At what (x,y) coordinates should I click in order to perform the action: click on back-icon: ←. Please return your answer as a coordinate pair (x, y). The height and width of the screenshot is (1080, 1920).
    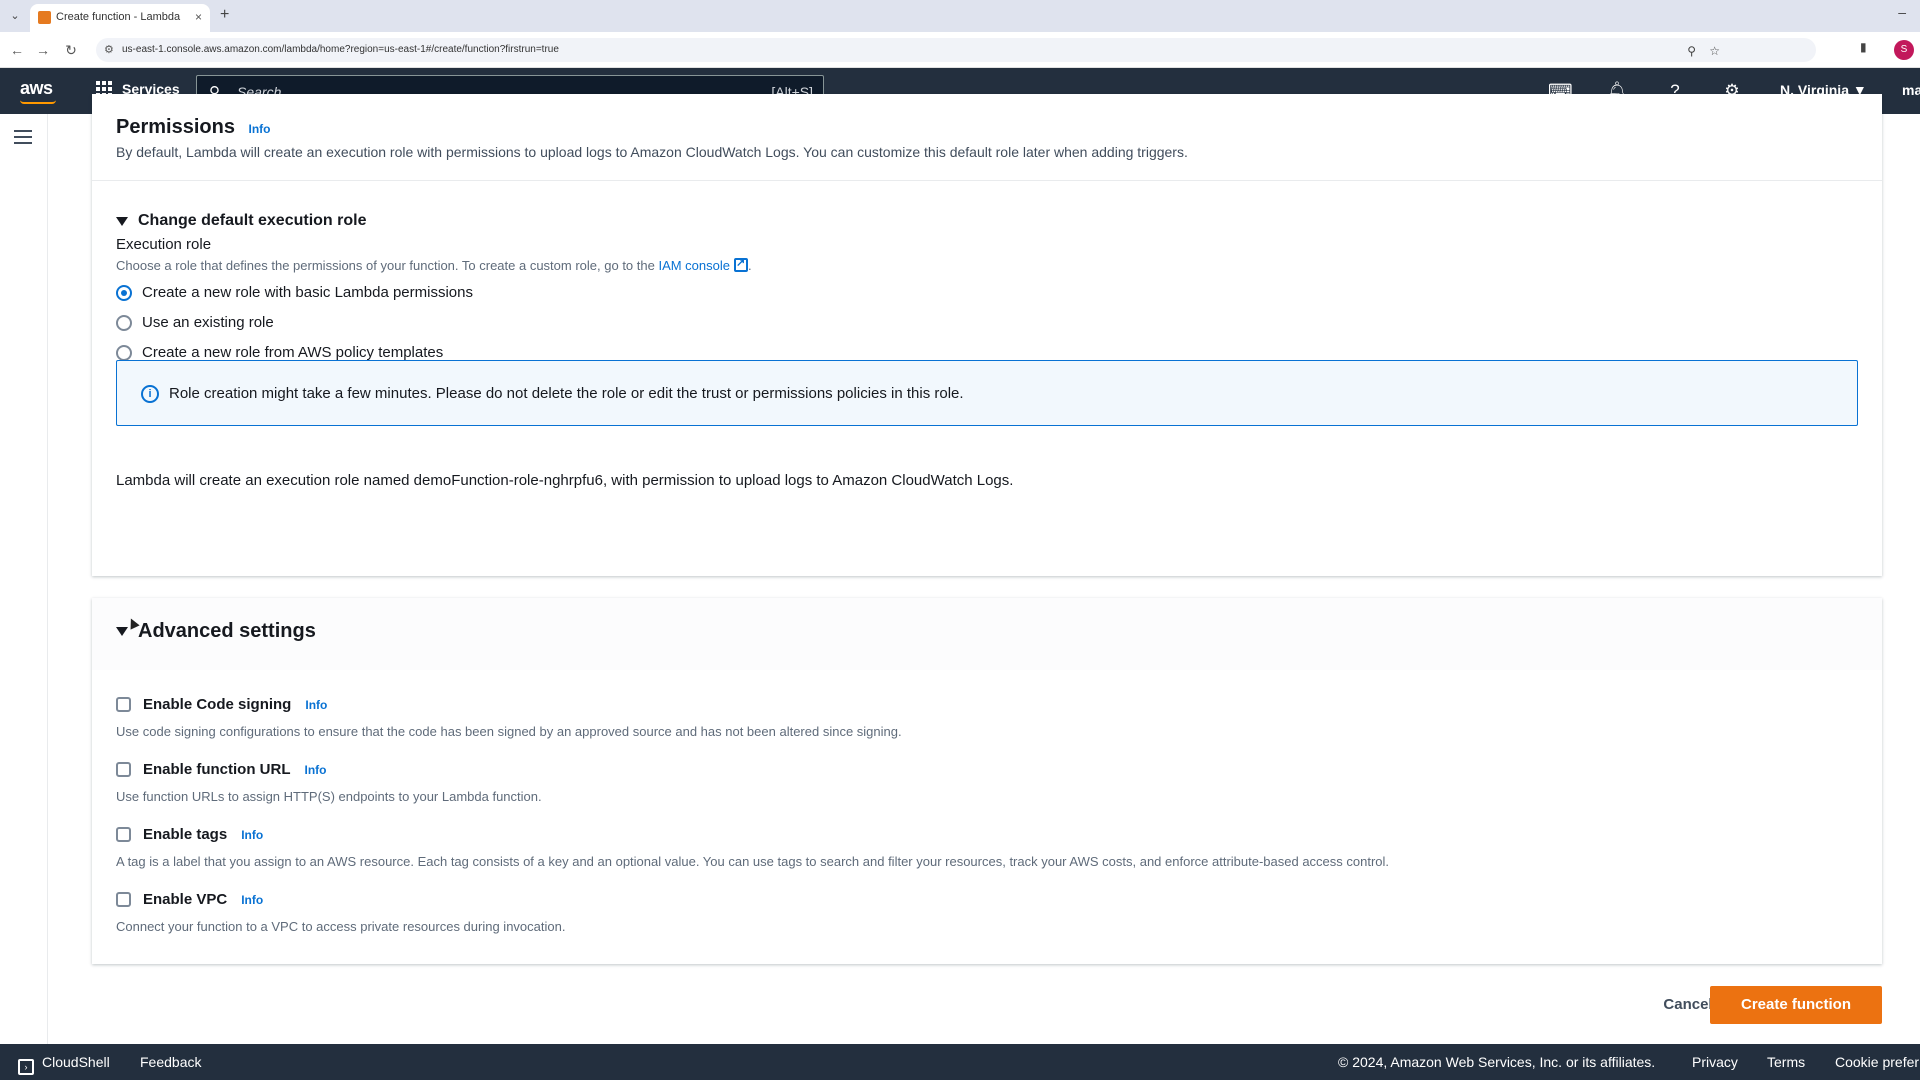
    Looking at the image, I should click on (17, 50).